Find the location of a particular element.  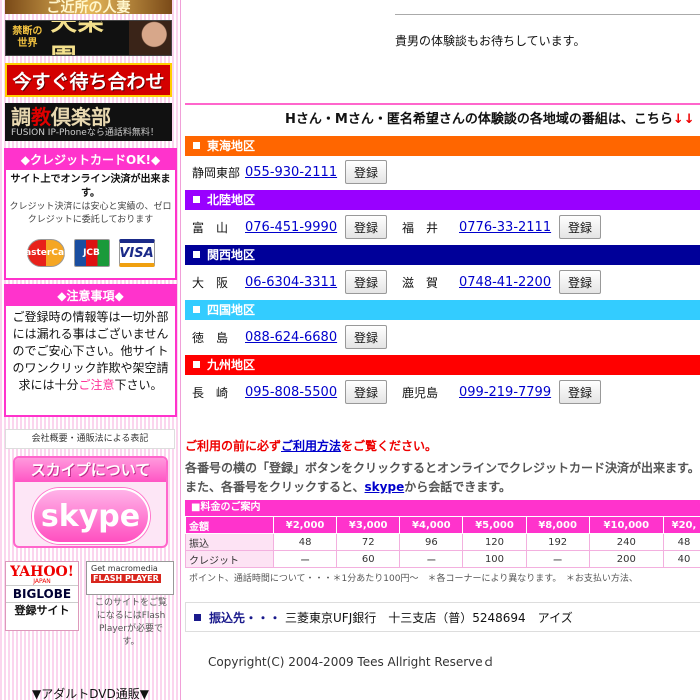

region-header-kyushu: 九州地区 is located at coordinates (442, 365).